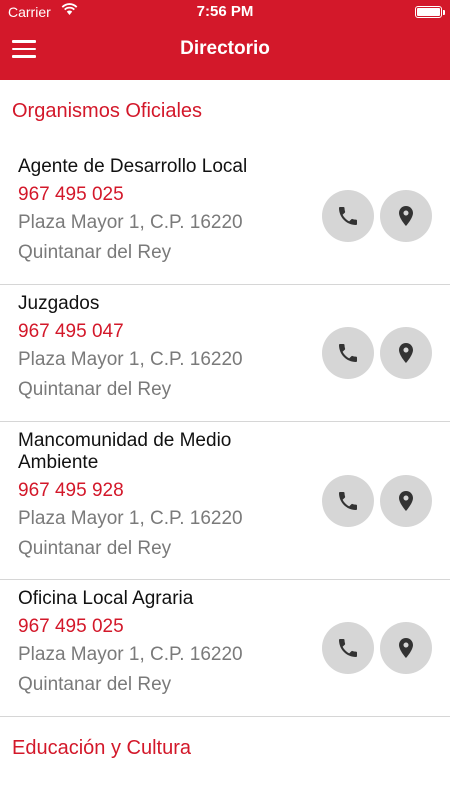 This screenshot has height=800, width=450. Describe the element at coordinates (107, 111) in the screenshot. I see `section-header-organismos: Organismos Oficiales` at that location.